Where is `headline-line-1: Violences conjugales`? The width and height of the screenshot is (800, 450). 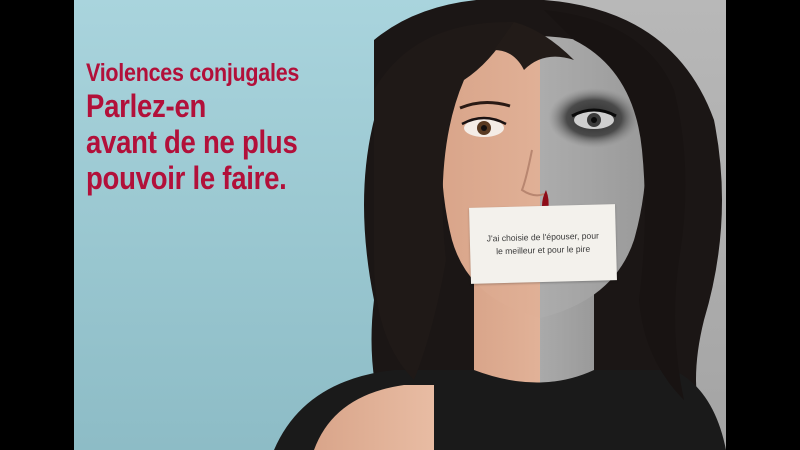 headline-line-1: Violences conjugales is located at coordinates (193, 73).